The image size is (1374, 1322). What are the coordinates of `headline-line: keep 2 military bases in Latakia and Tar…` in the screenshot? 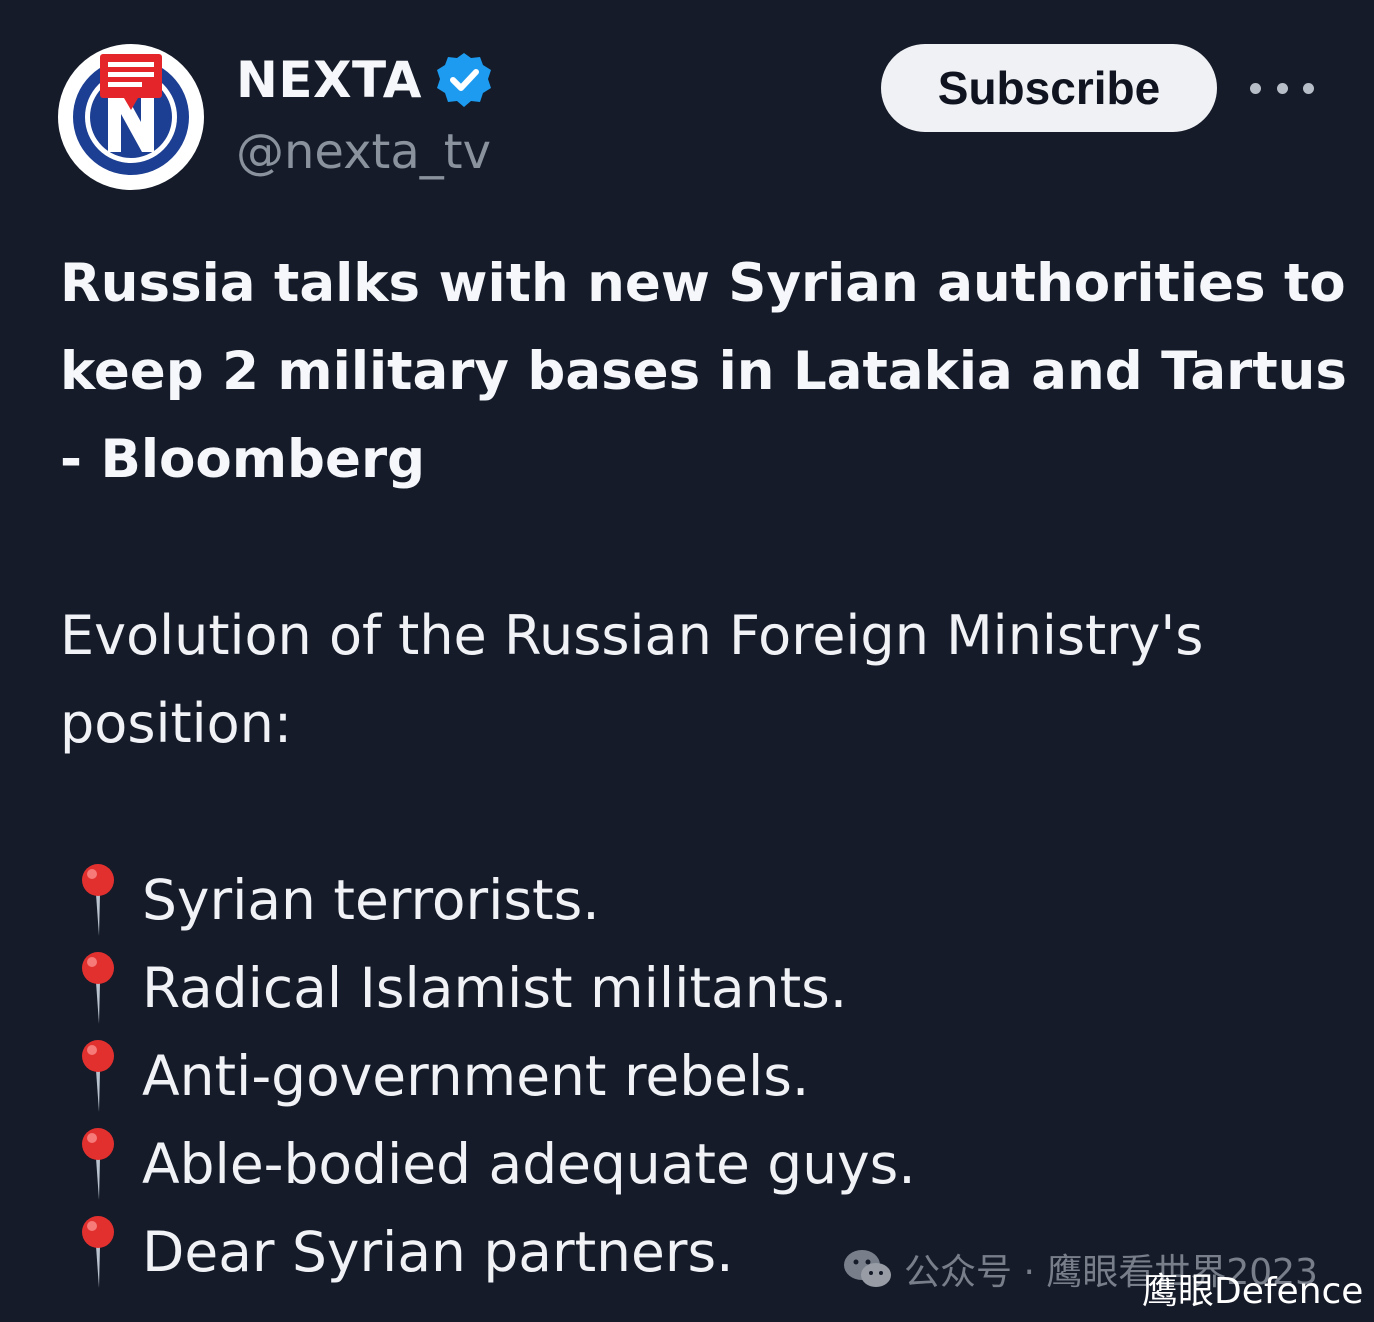 It's located at (703, 371).